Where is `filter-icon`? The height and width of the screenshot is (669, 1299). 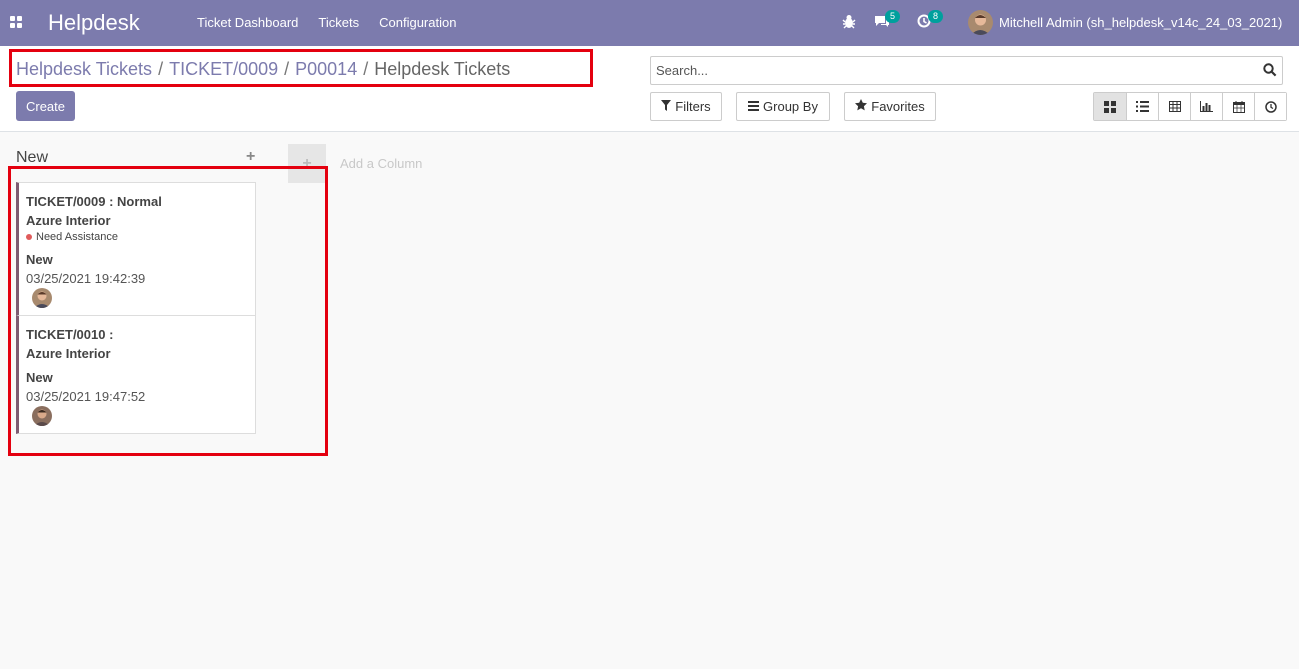
filter-icon is located at coordinates (666, 106).